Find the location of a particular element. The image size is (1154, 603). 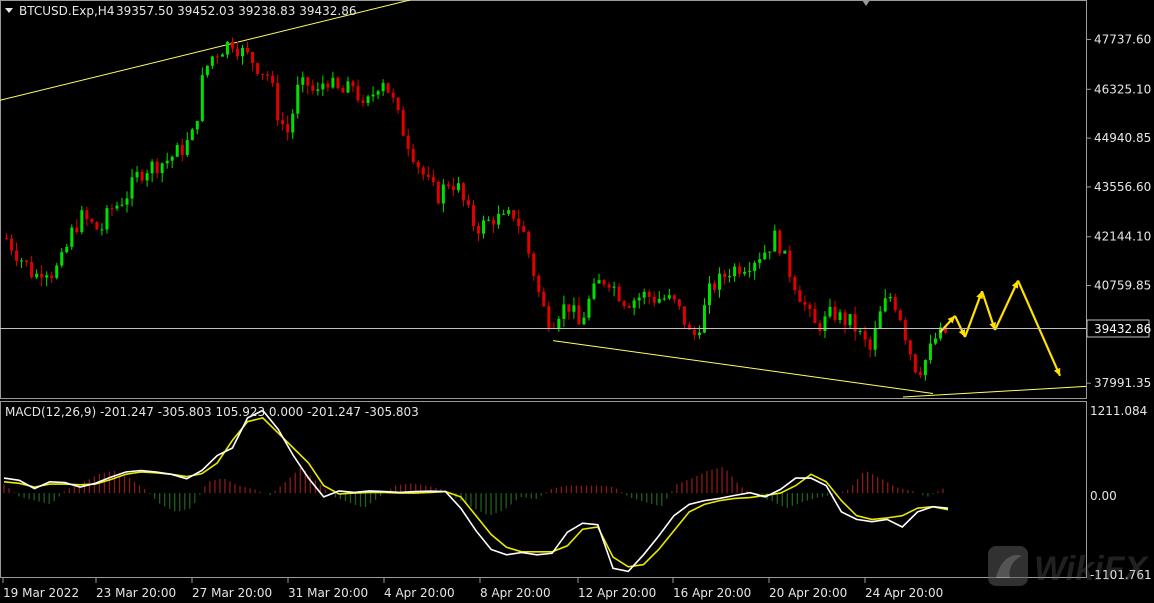

shift-marker-icon is located at coordinates (866, 3).